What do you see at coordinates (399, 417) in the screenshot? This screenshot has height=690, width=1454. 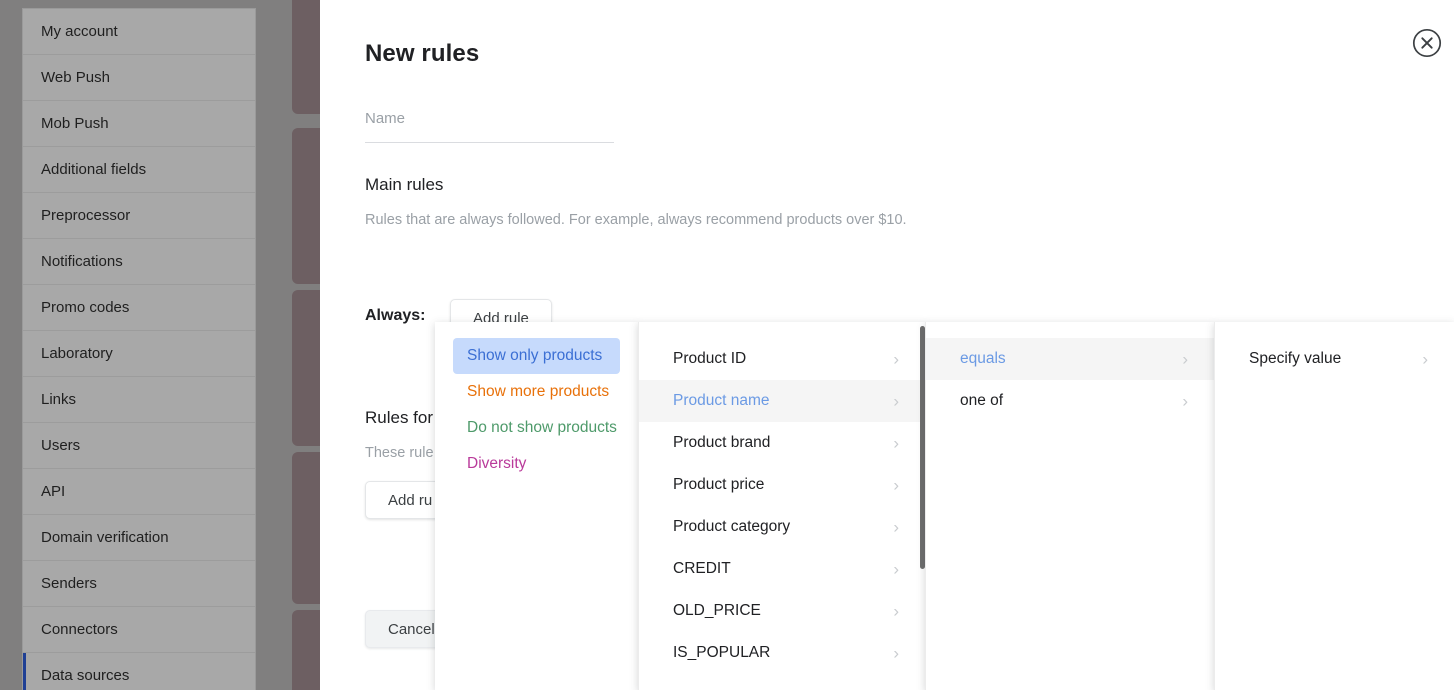 I see `scenario-rules-heading: Rules for` at bounding box center [399, 417].